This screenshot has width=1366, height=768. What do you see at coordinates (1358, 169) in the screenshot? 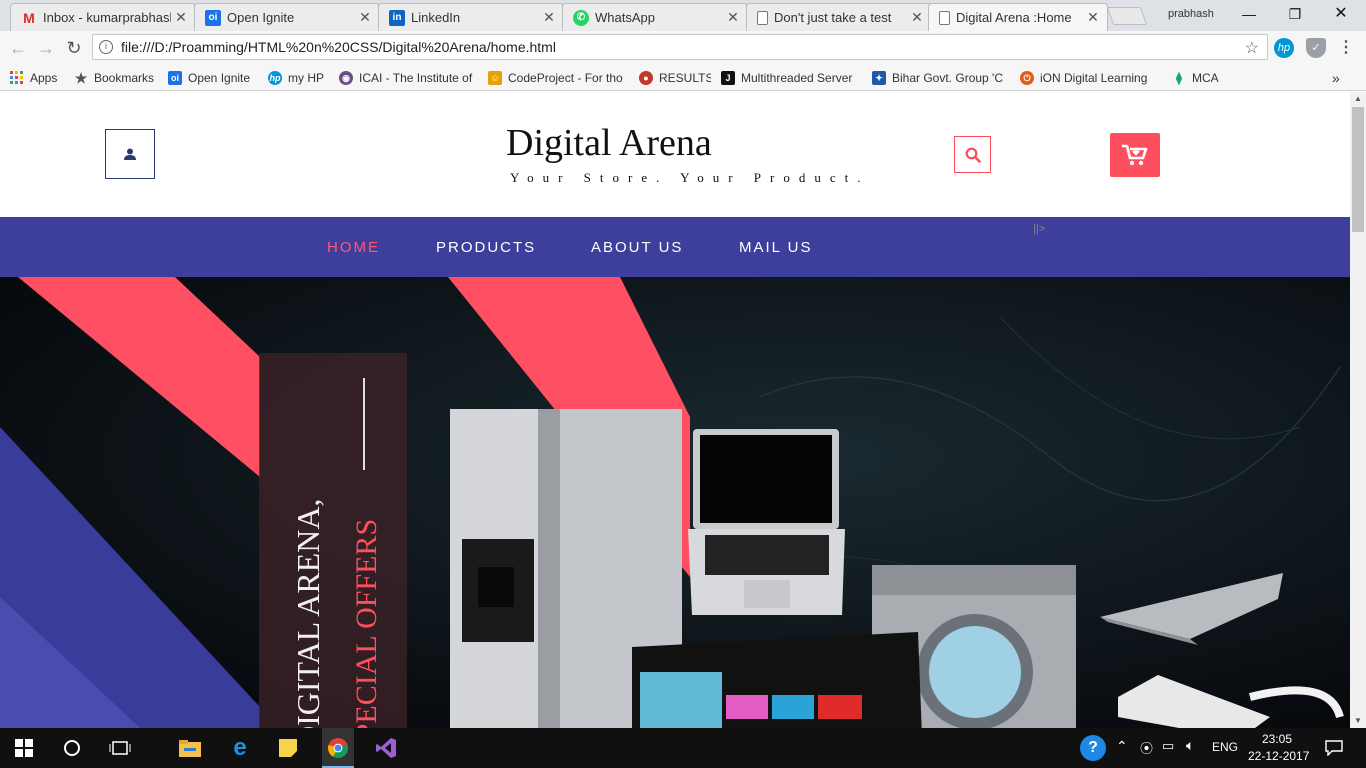
I see `scrollbar-thumb` at bounding box center [1358, 169].